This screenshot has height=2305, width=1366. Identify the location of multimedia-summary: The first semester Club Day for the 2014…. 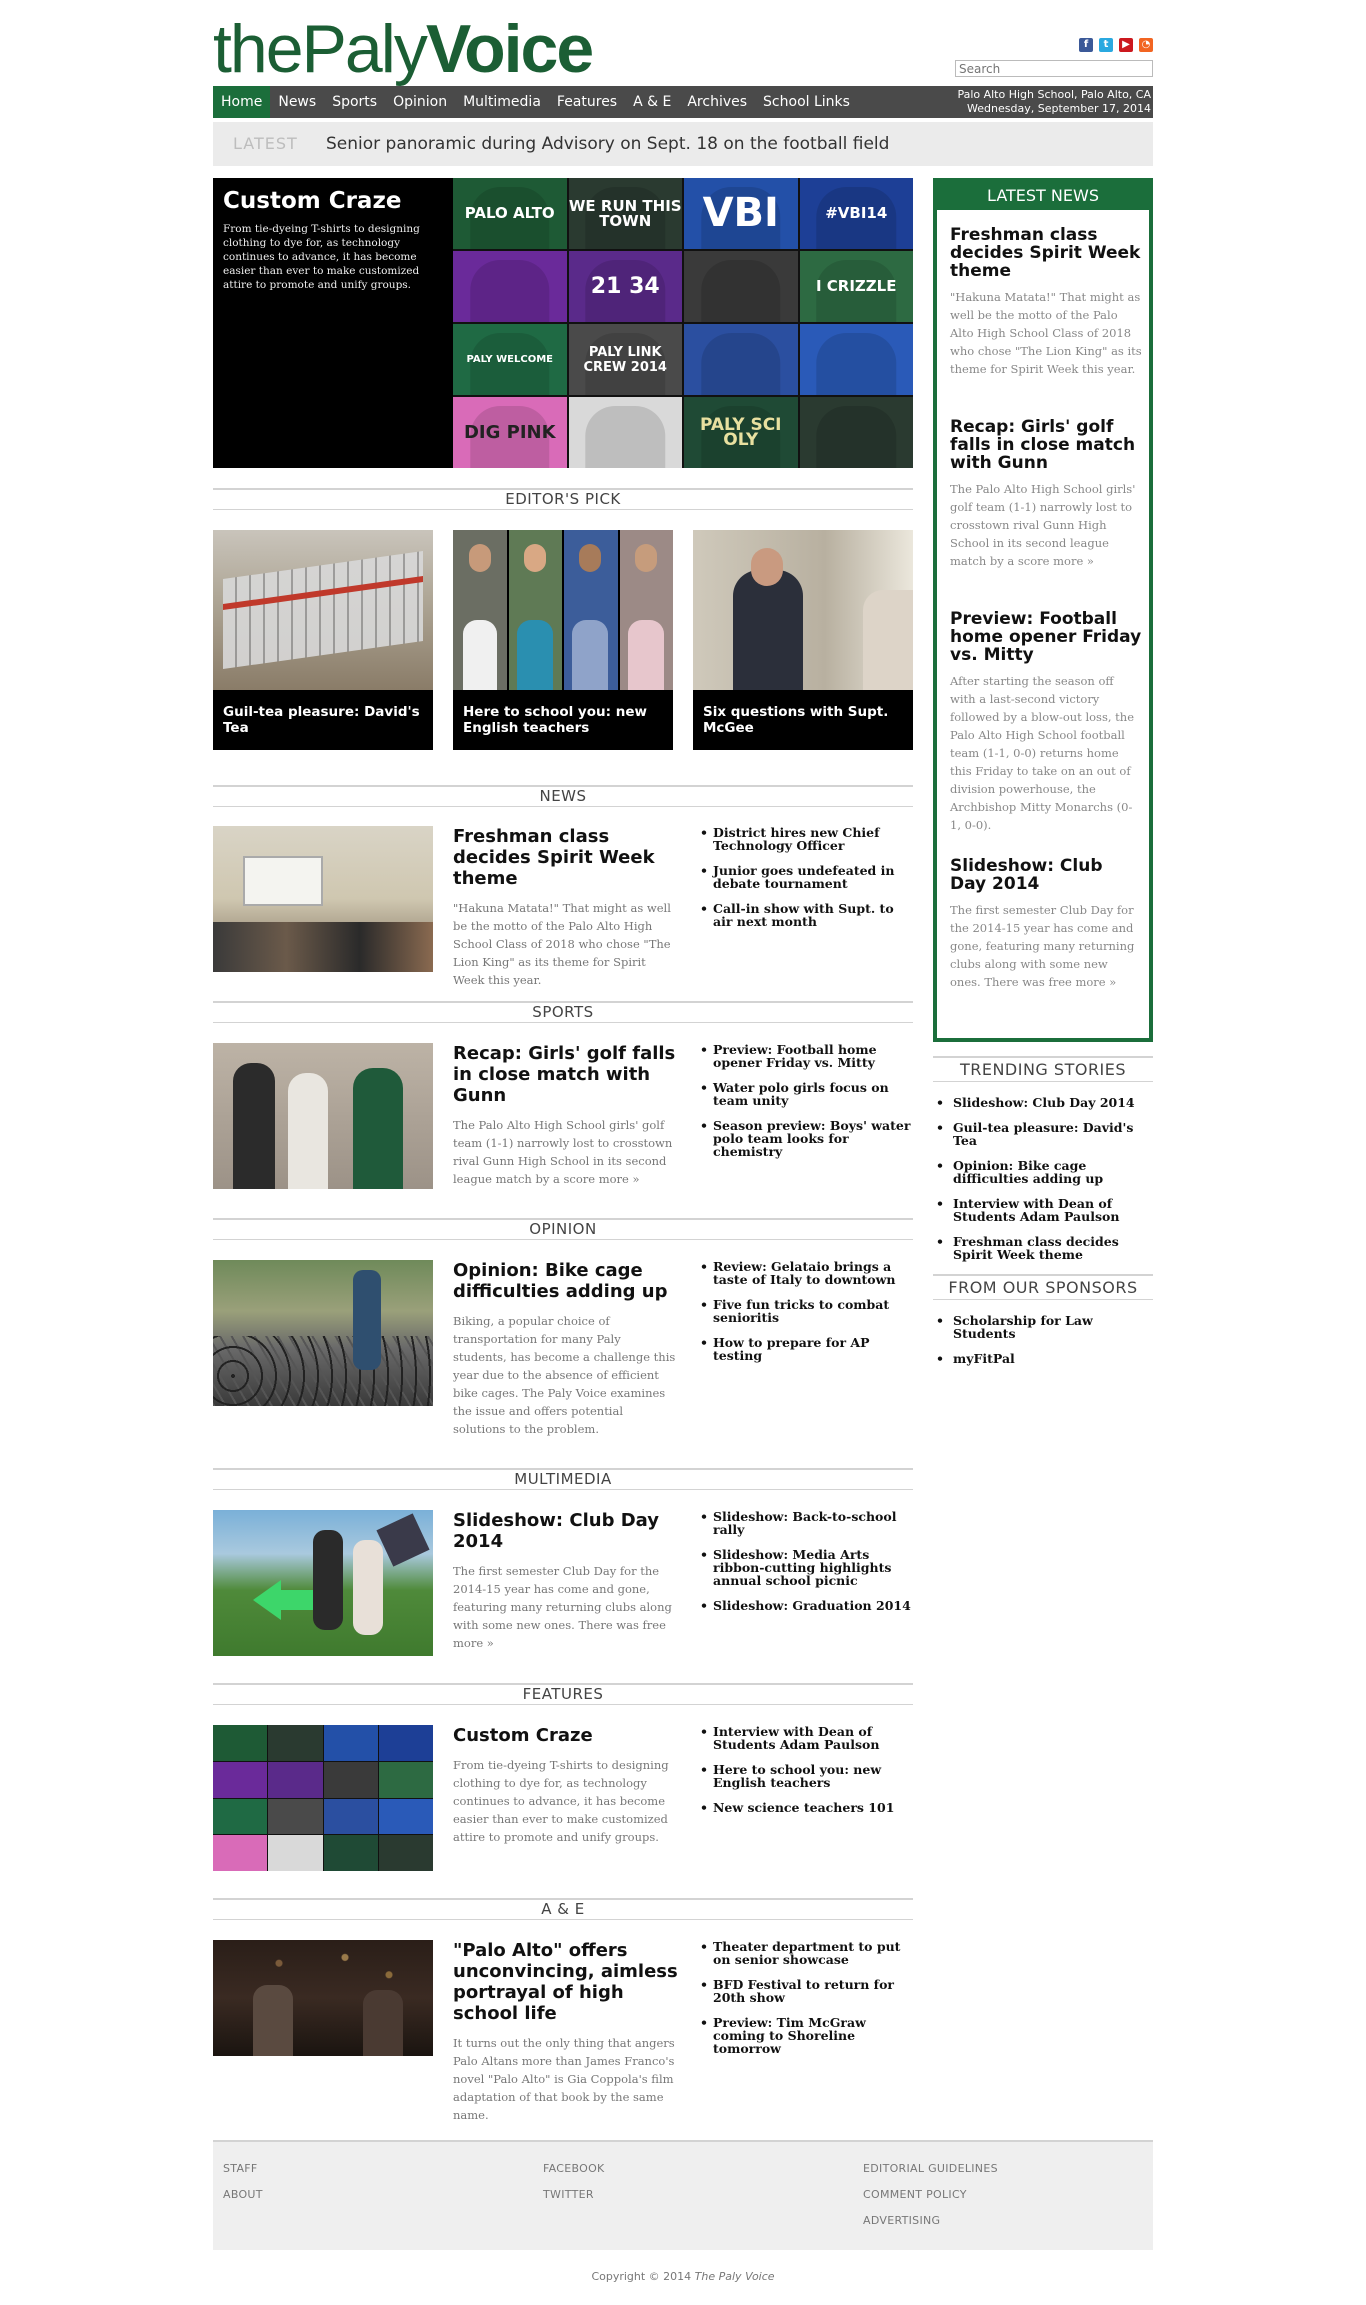
(562, 1607).